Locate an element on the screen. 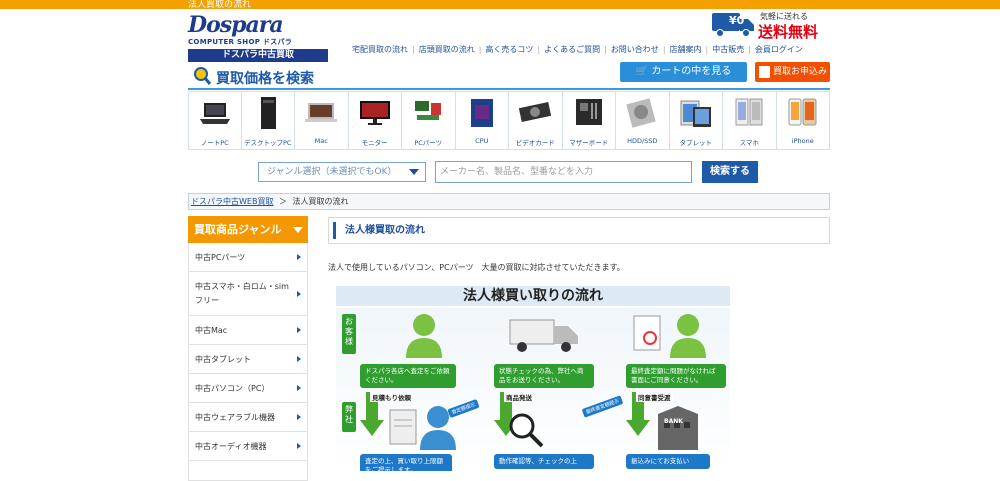  sidebar-item-label: 中古タブレット is located at coordinates (223, 359).